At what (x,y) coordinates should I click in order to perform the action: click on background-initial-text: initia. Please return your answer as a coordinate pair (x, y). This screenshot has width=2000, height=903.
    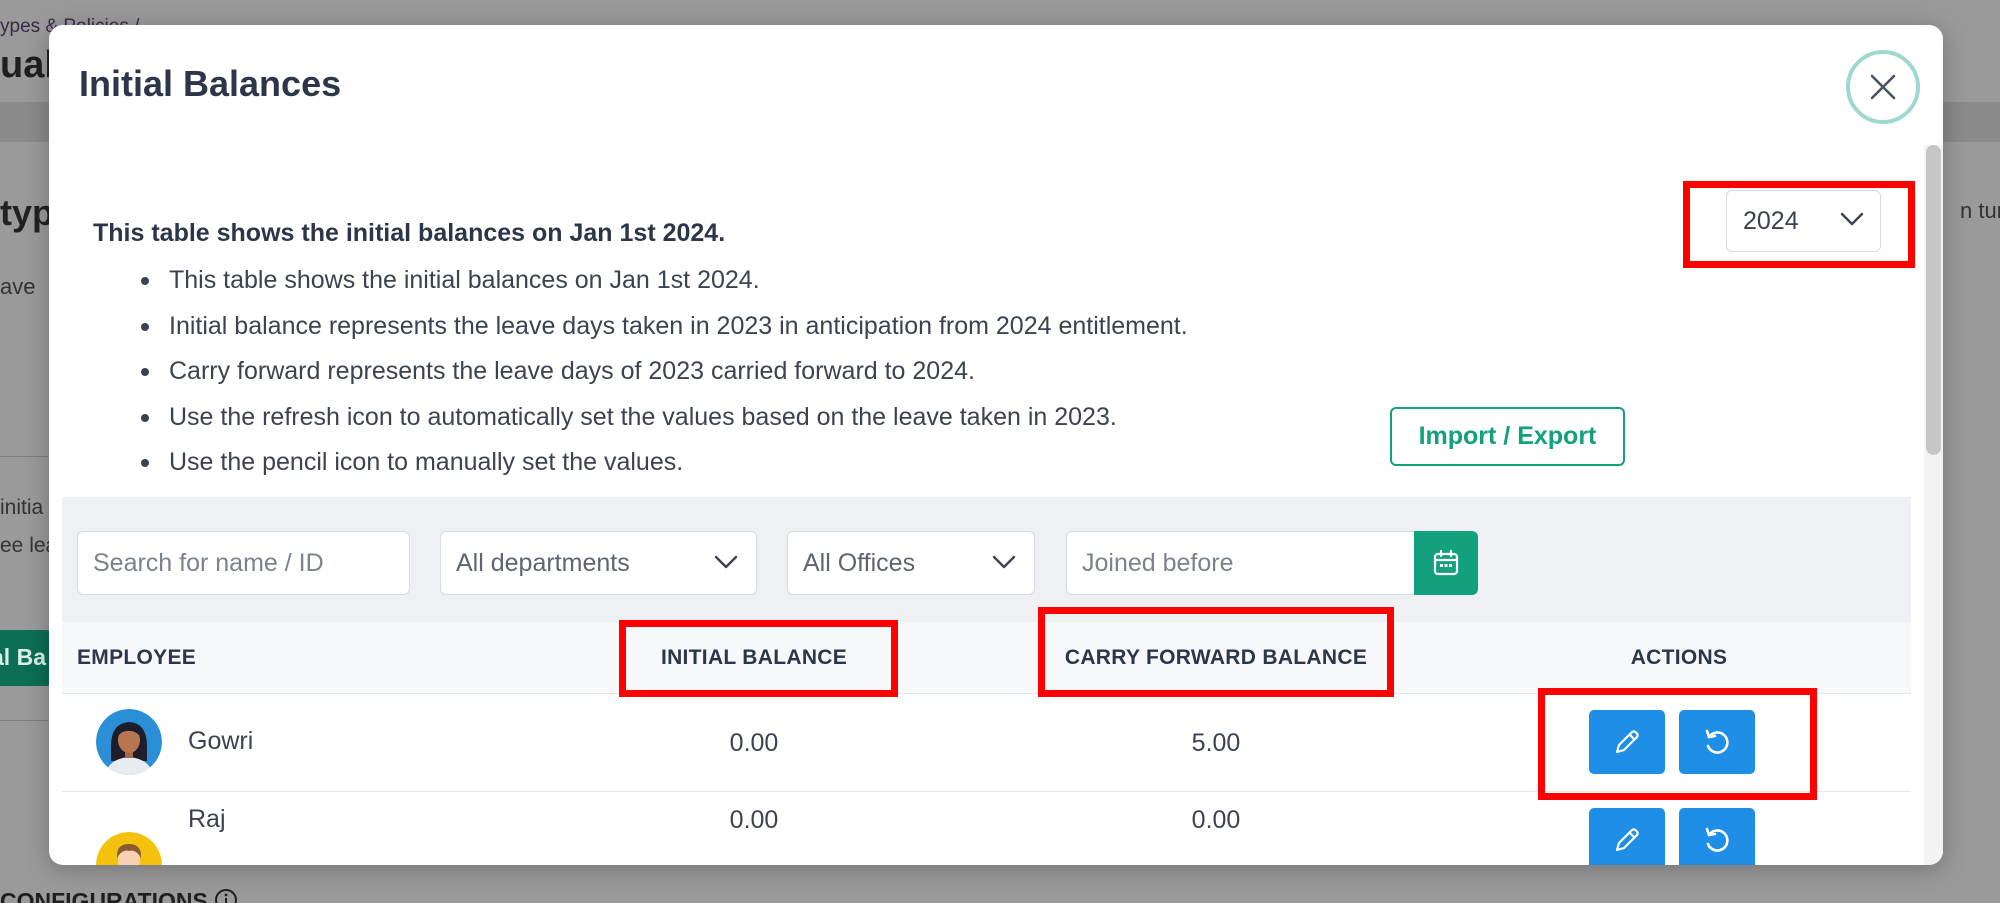
    Looking at the image, I should click on (22, 507).